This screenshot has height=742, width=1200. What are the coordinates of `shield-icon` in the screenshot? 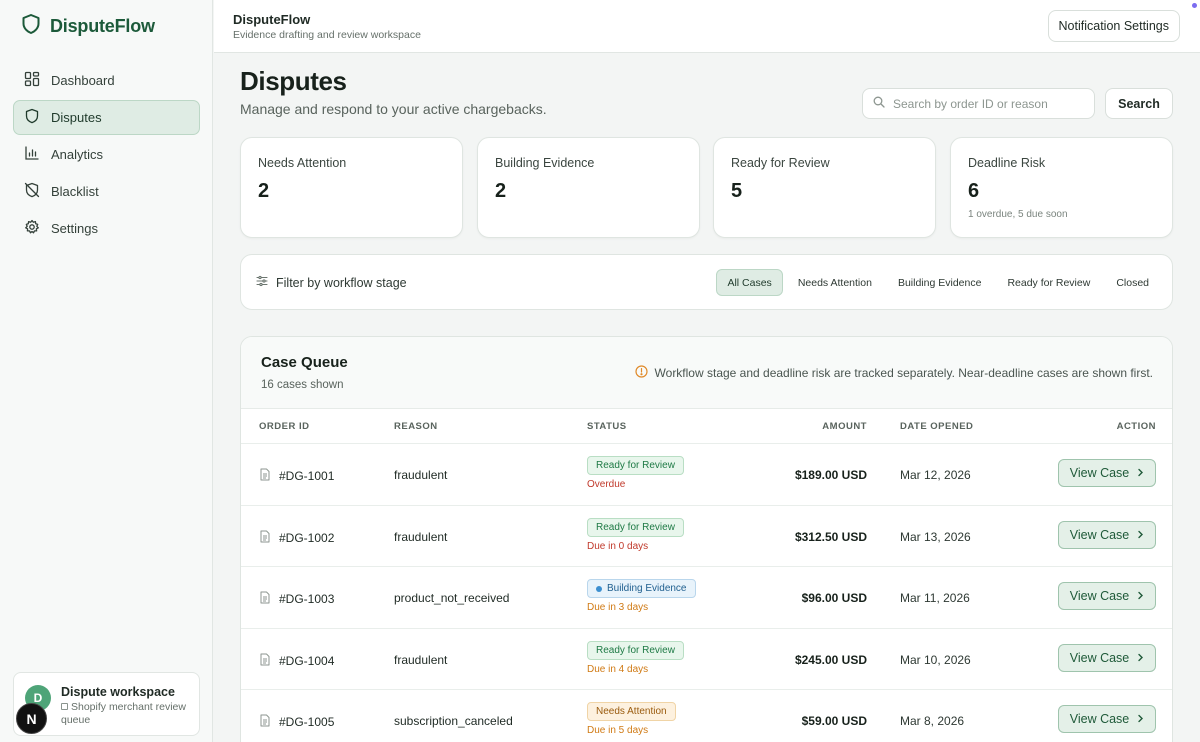 It's located at (32, 117).